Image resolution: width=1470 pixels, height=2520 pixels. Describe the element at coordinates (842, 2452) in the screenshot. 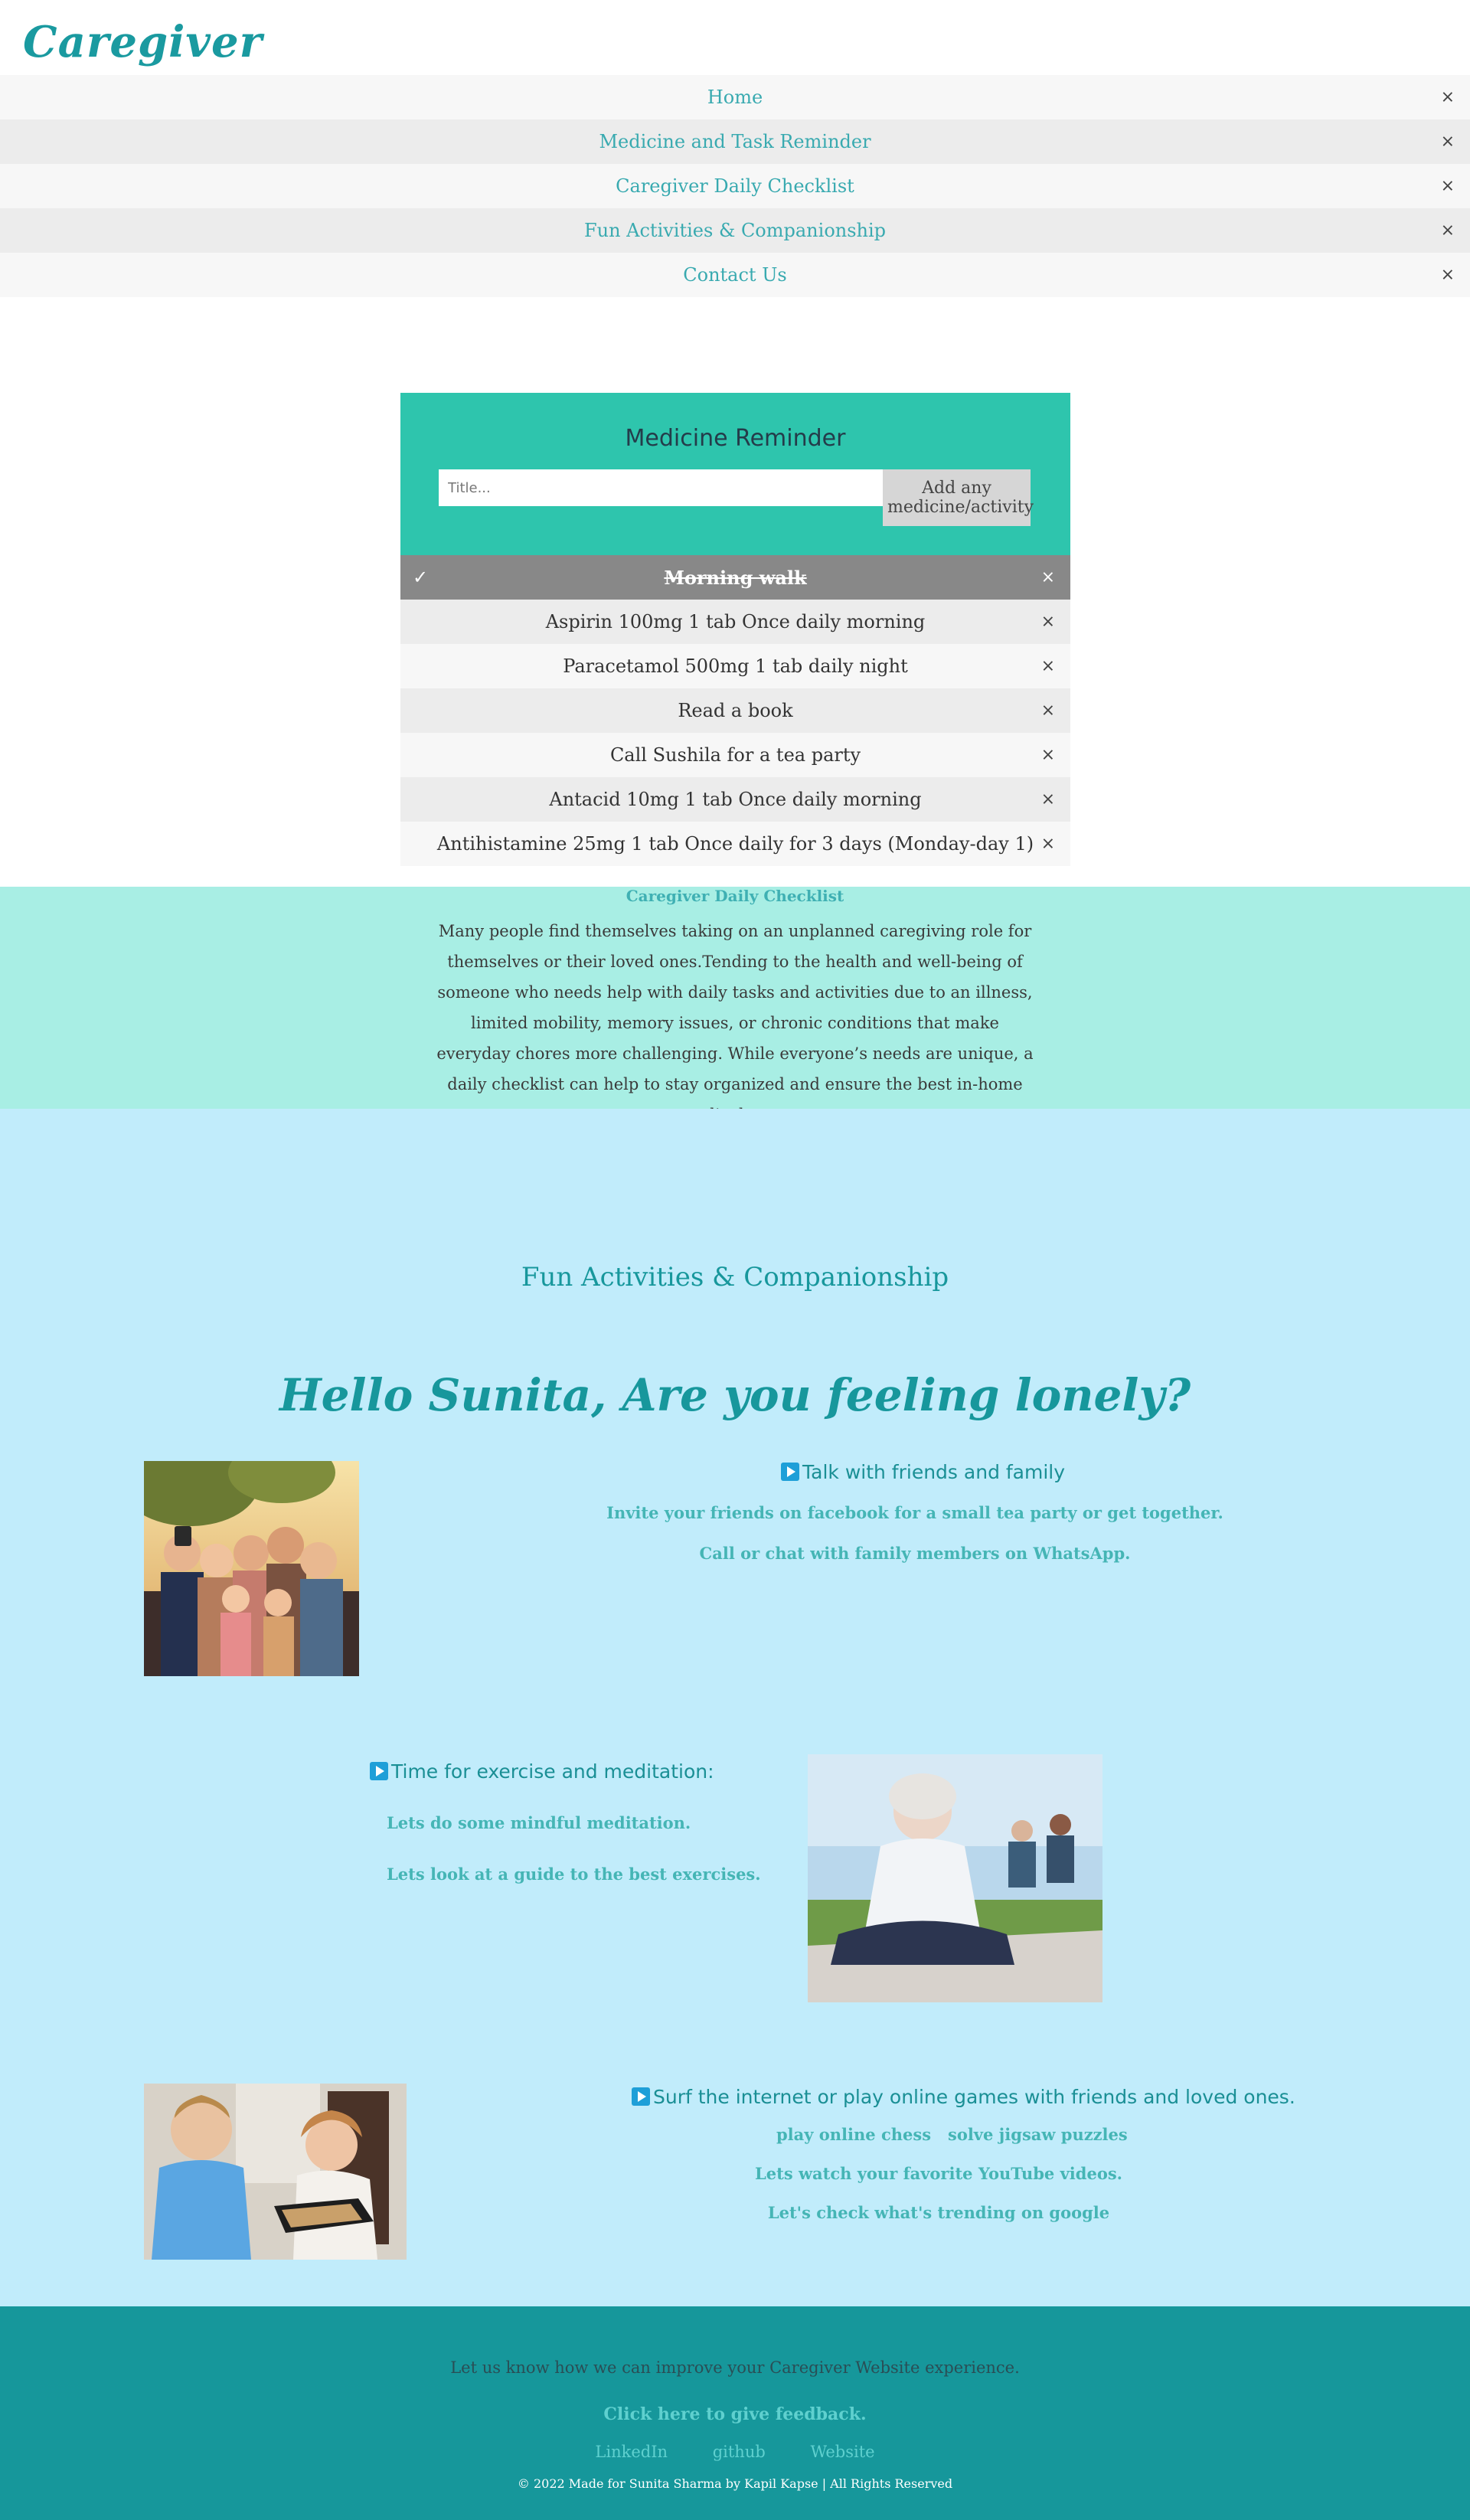

I see `website-link: Website` at that location.